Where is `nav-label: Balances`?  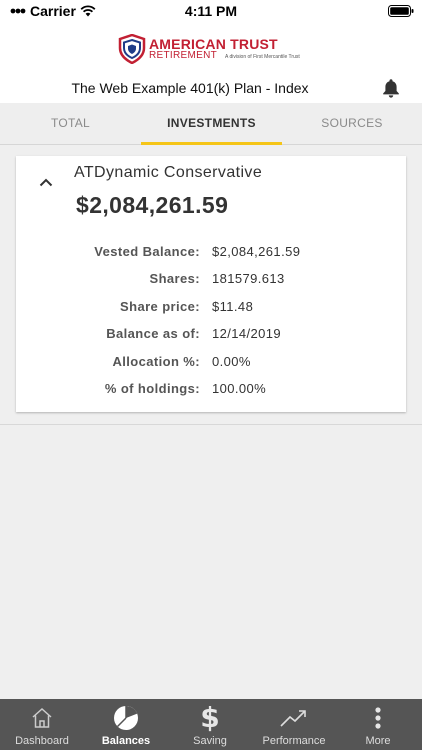
nav-label: Balances is located at coordinates (126, 741).